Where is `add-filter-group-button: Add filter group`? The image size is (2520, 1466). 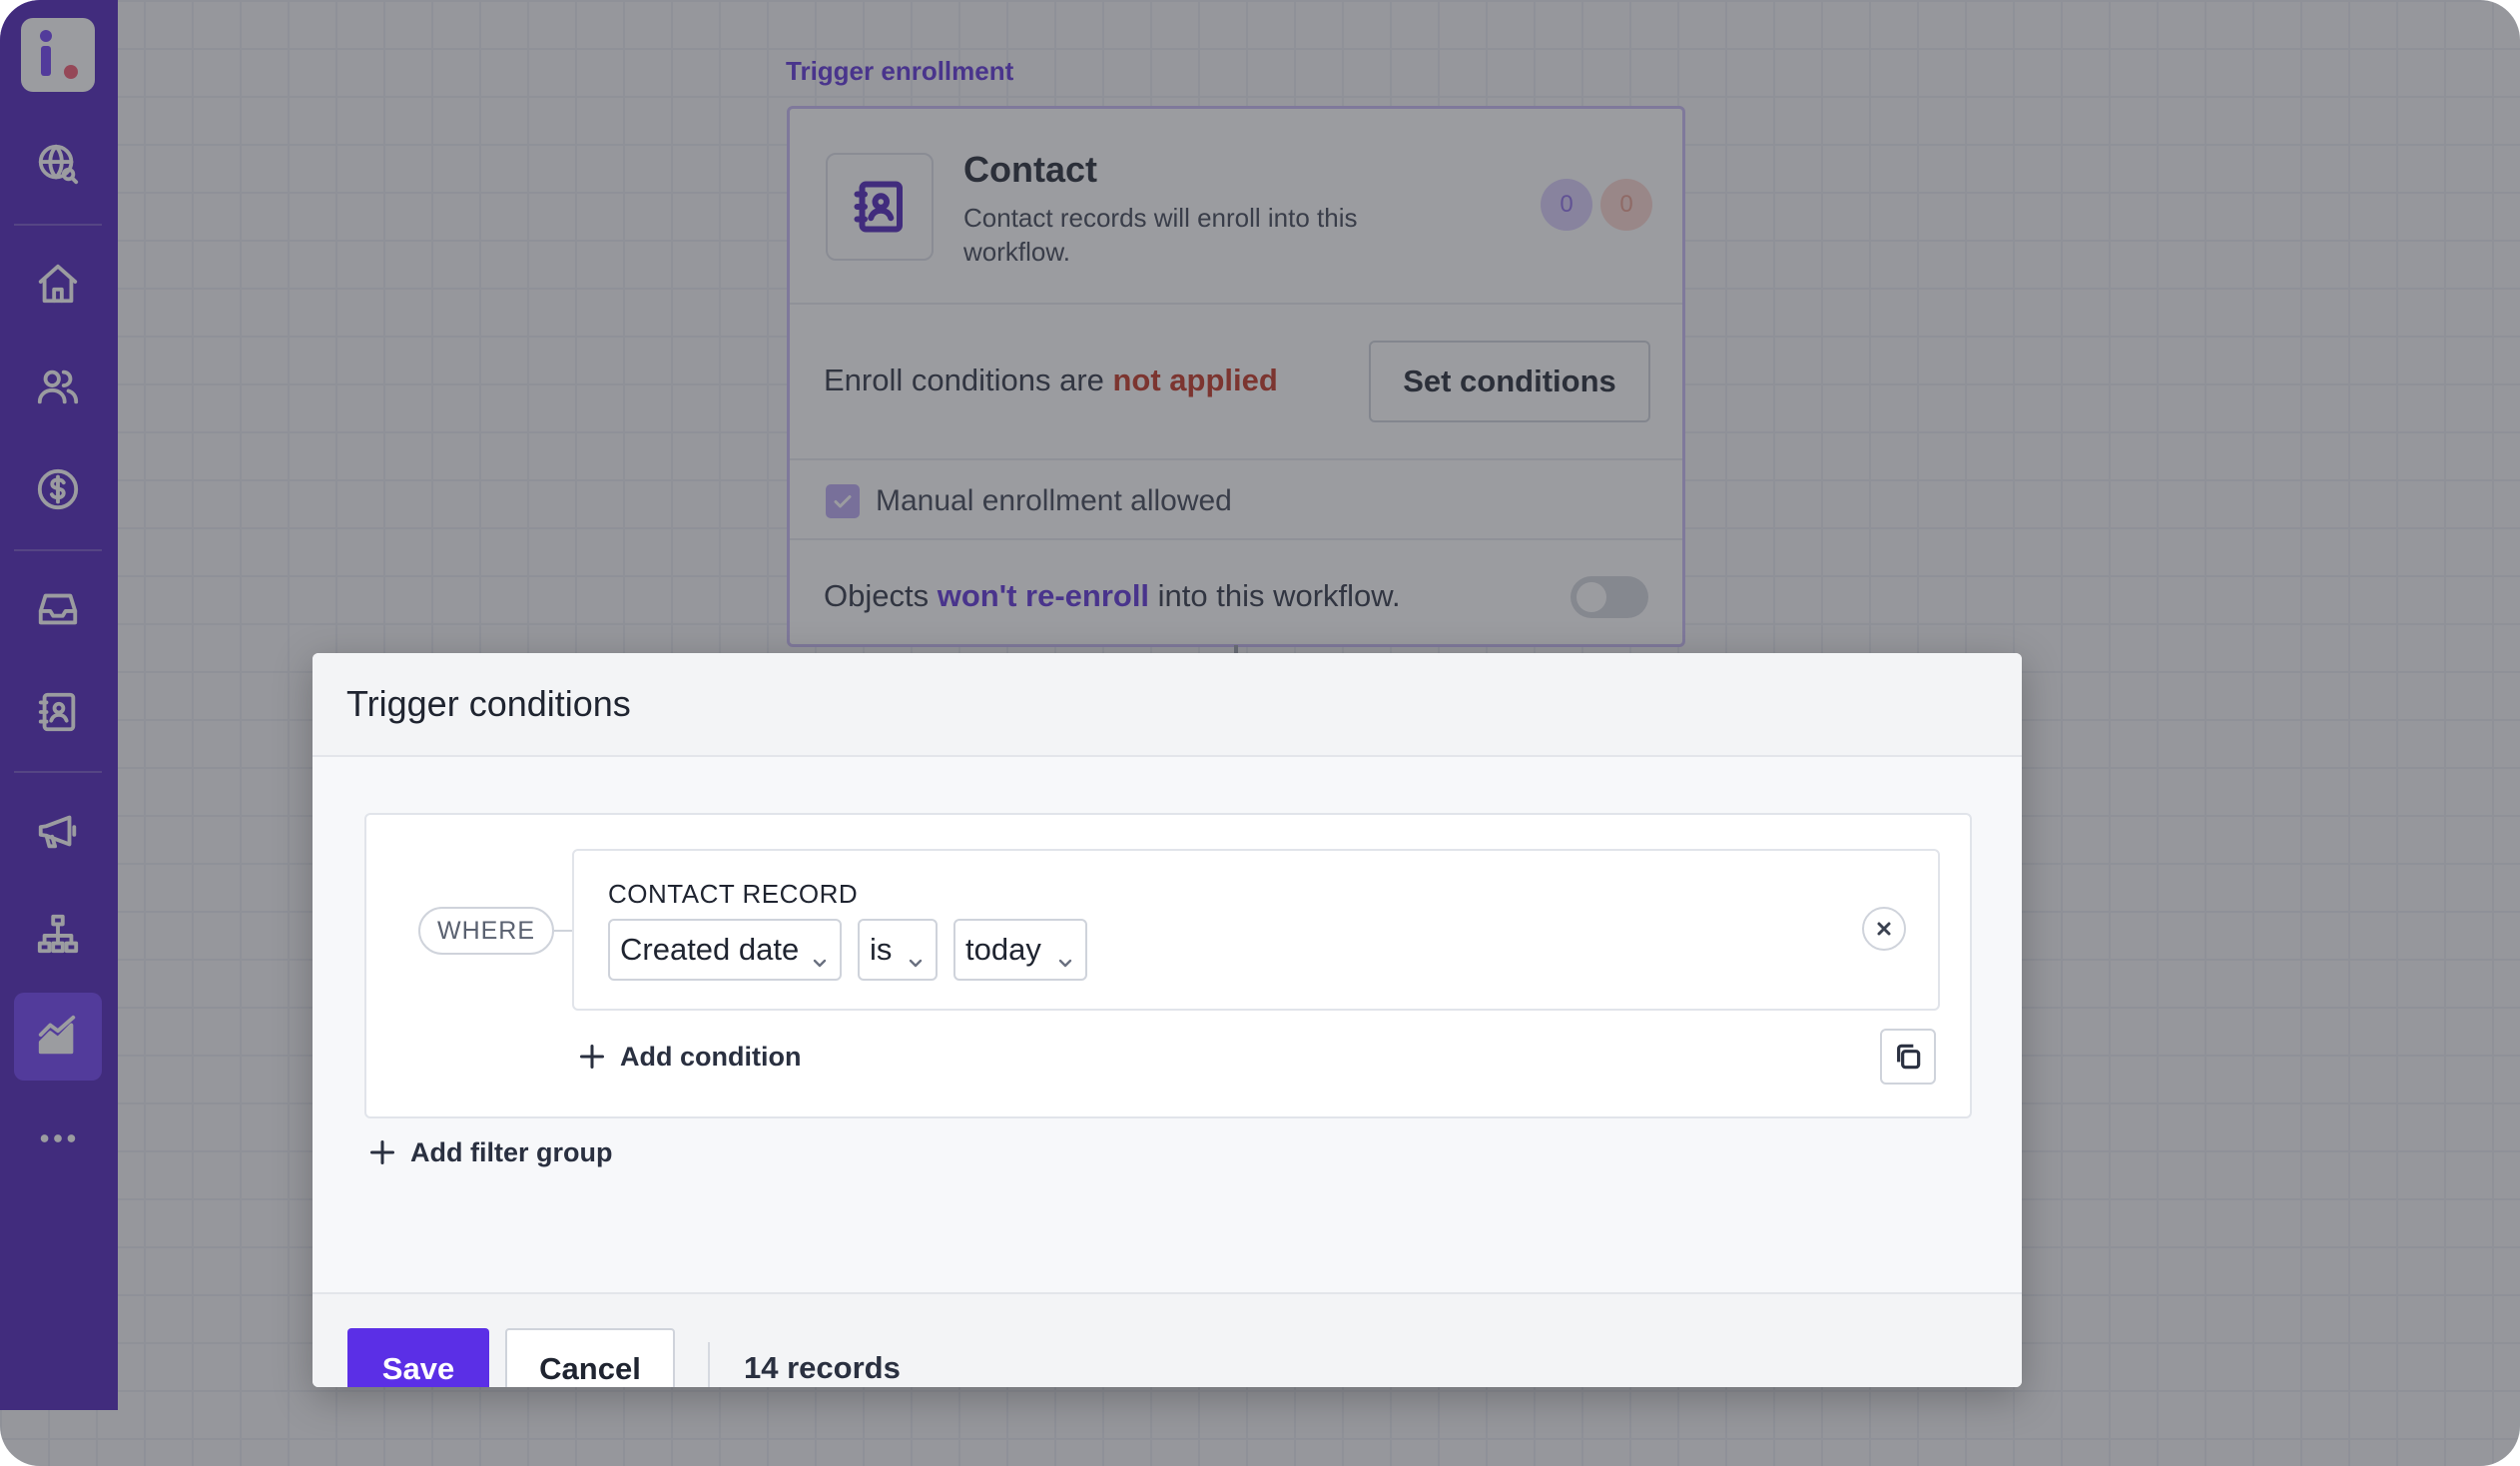
add-filter-group-button: Add filter group is located at coordinates (490, 1152).